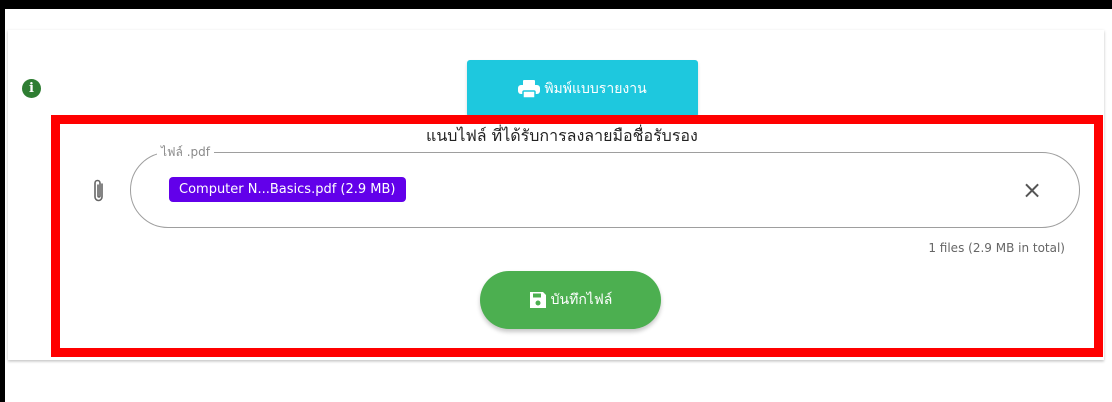 This screenshot has height=402, width=1112. What do you see at coordinates (99, 191) in the screenshot?
I see `paperclip-icon` at bounding box center [99, 191].